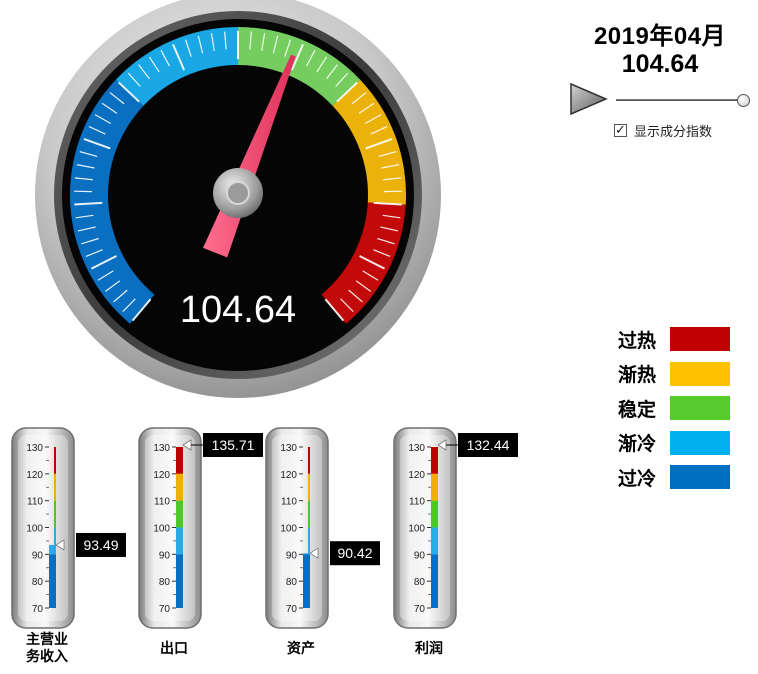  I want to click on thermometer-3: 130 120 110 100 90 80 70 132.44, so click(455, 528).